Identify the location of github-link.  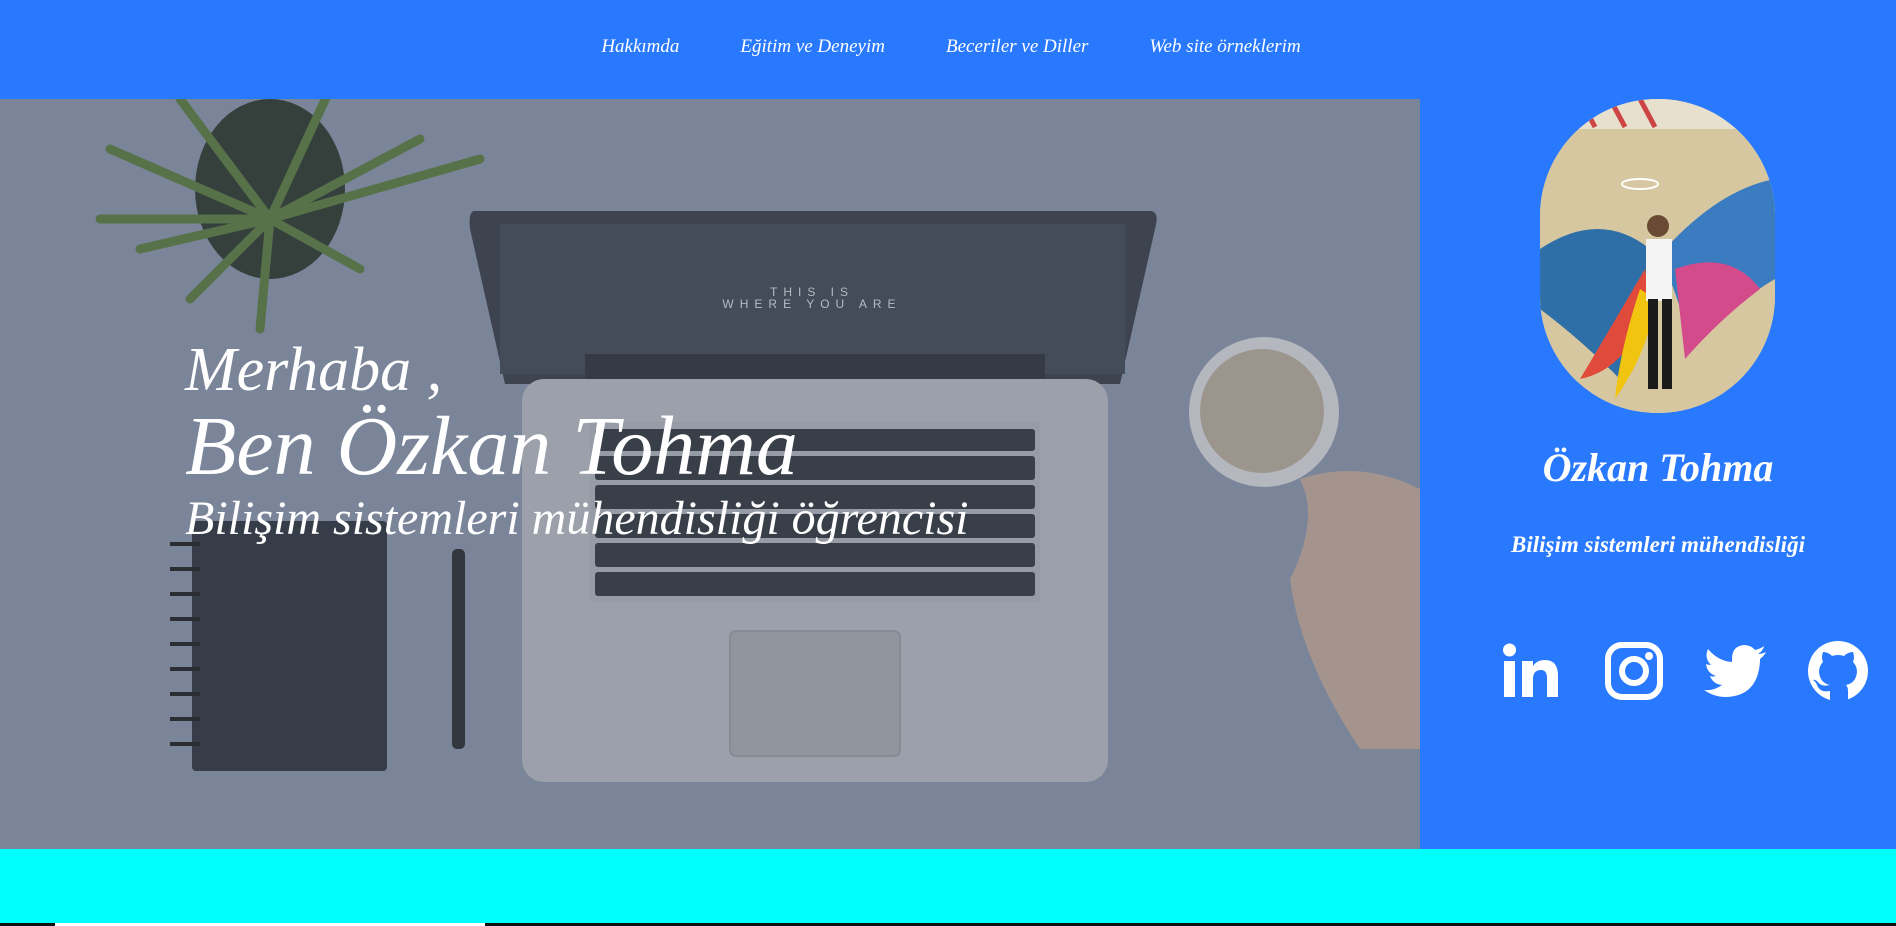
(1838, 671).